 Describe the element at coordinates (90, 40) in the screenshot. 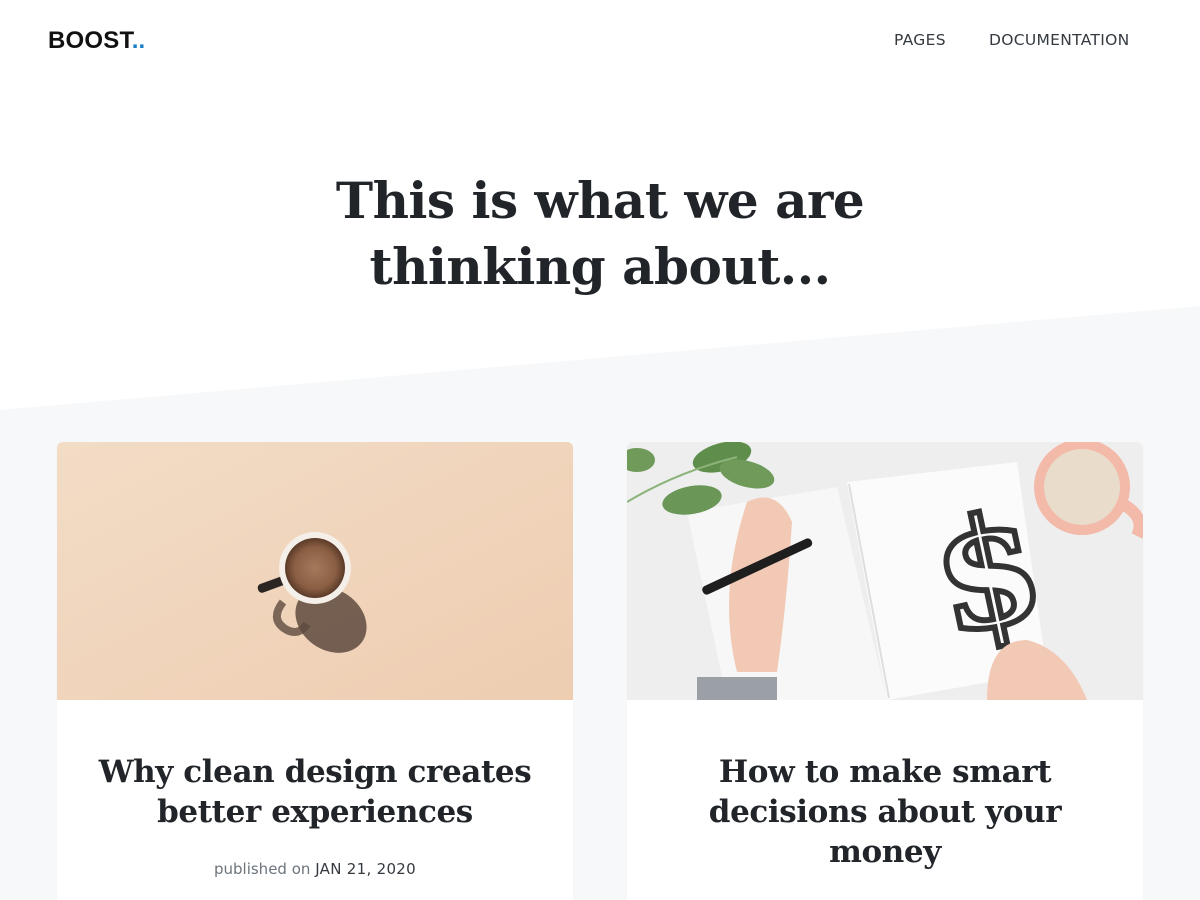

I see `brand-name: BOOST` at that location.